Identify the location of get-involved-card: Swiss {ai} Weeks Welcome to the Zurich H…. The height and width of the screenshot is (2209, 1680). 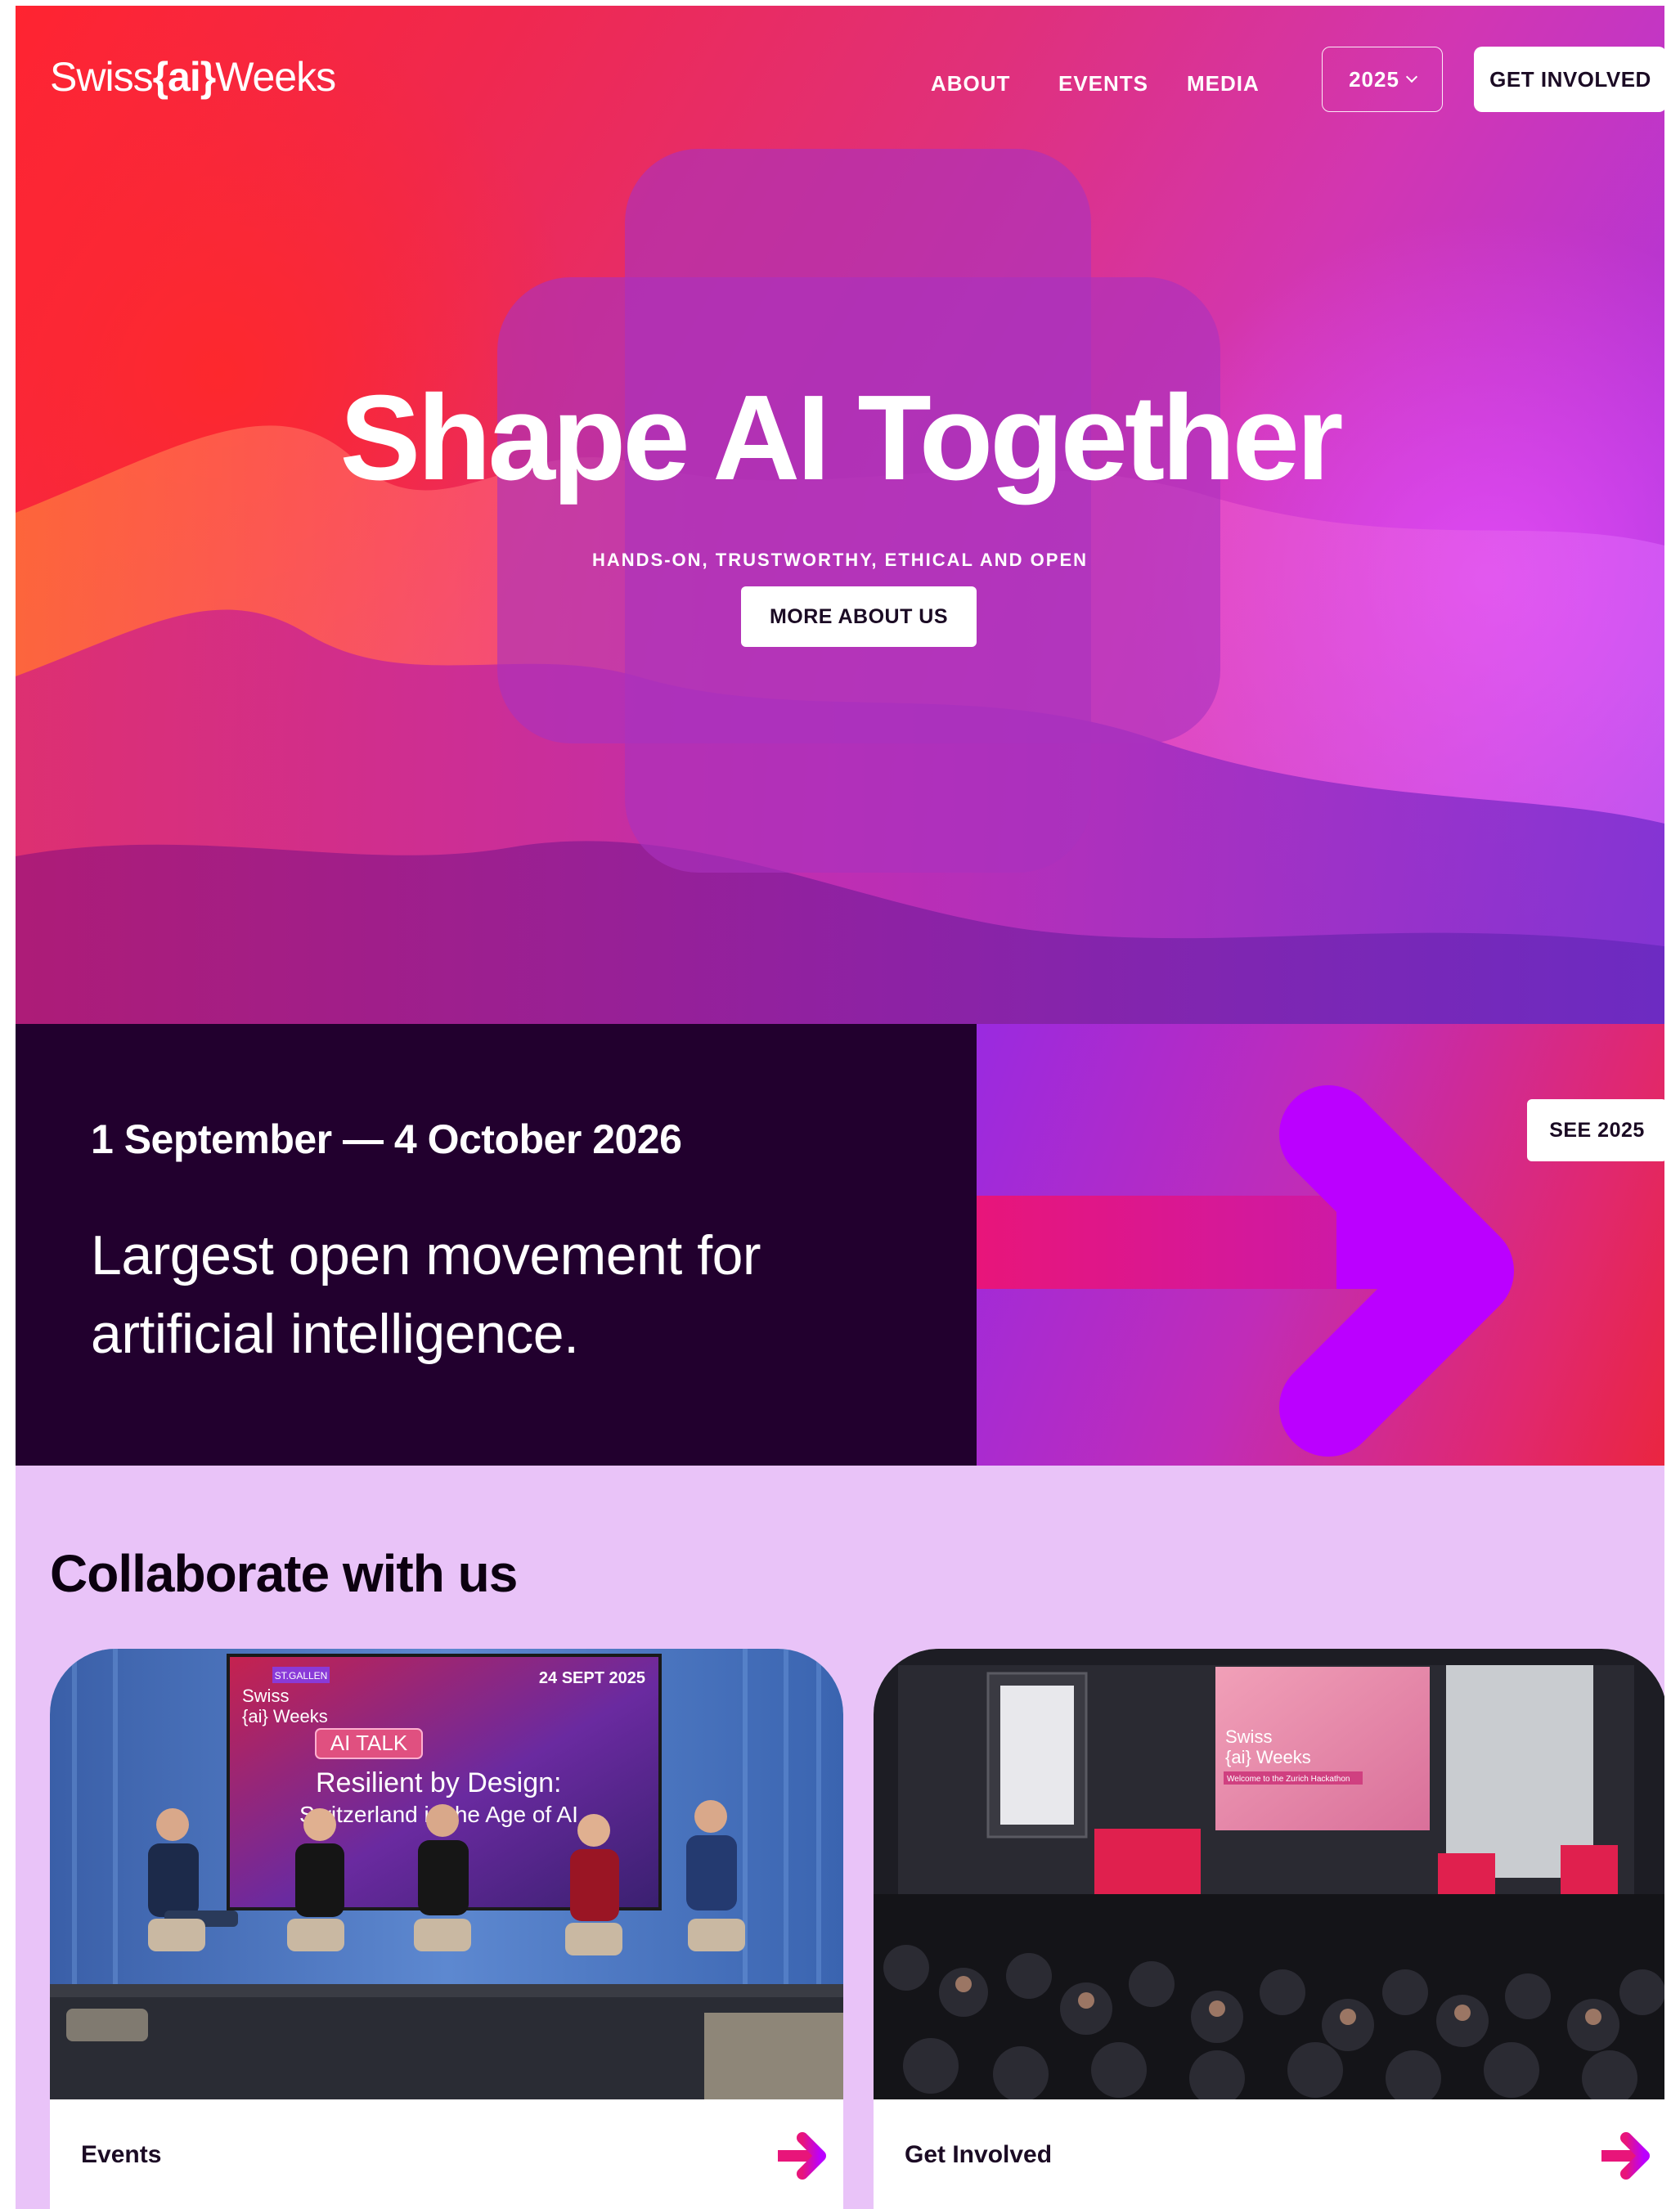
(1269, 1929).